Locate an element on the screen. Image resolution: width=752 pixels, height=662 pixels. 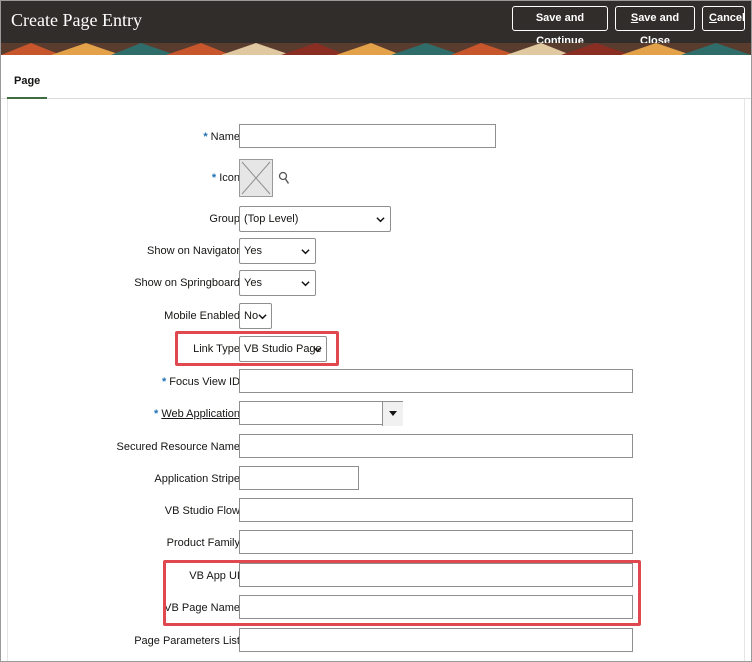
vb-studio-flow-label: VB Studio Flow is located at coordinates (202, 511).